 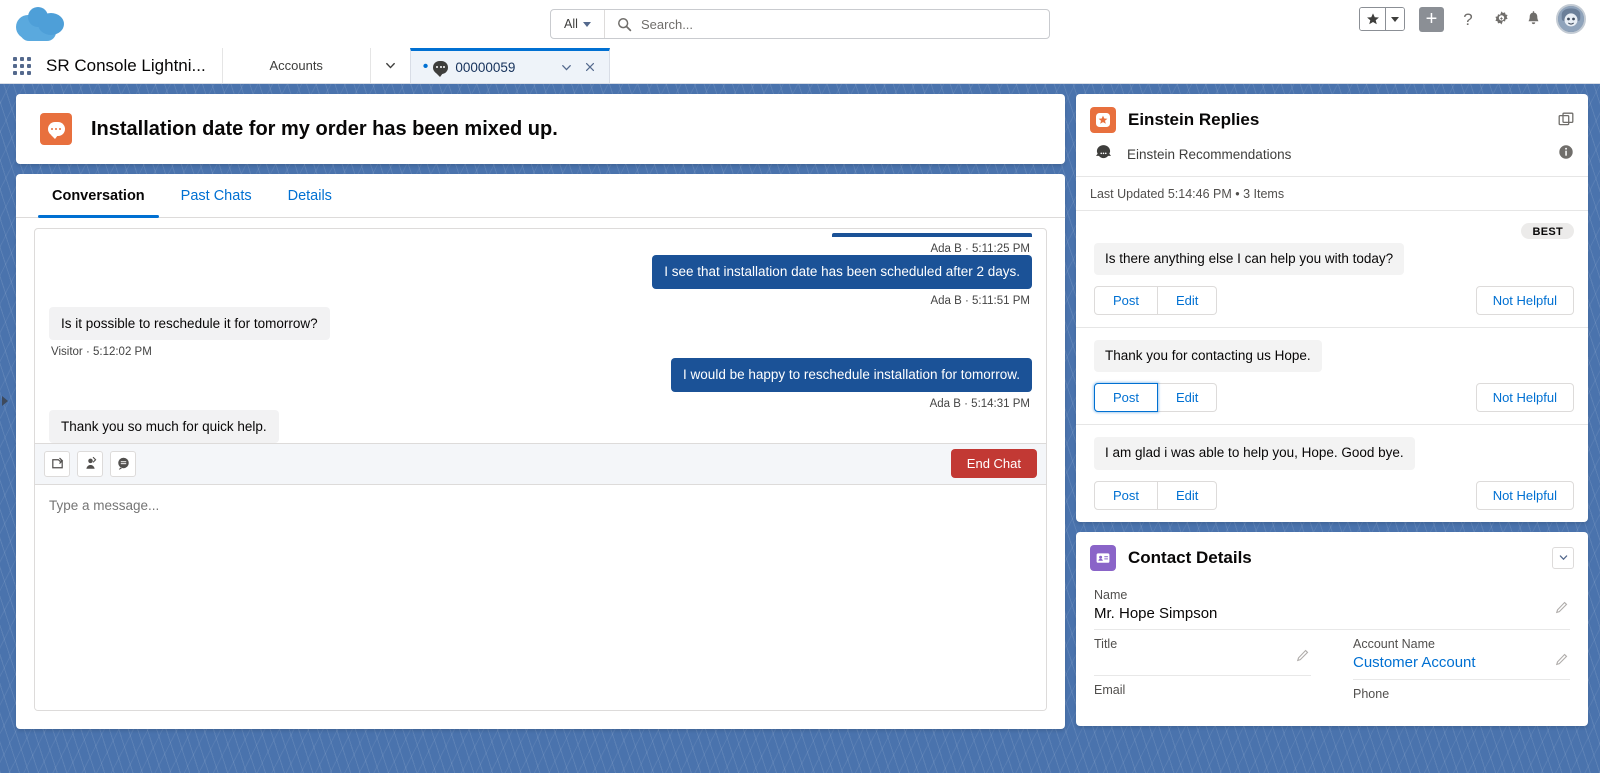 I want to click on tab-details-label: Details, so click(x=309, y=195).